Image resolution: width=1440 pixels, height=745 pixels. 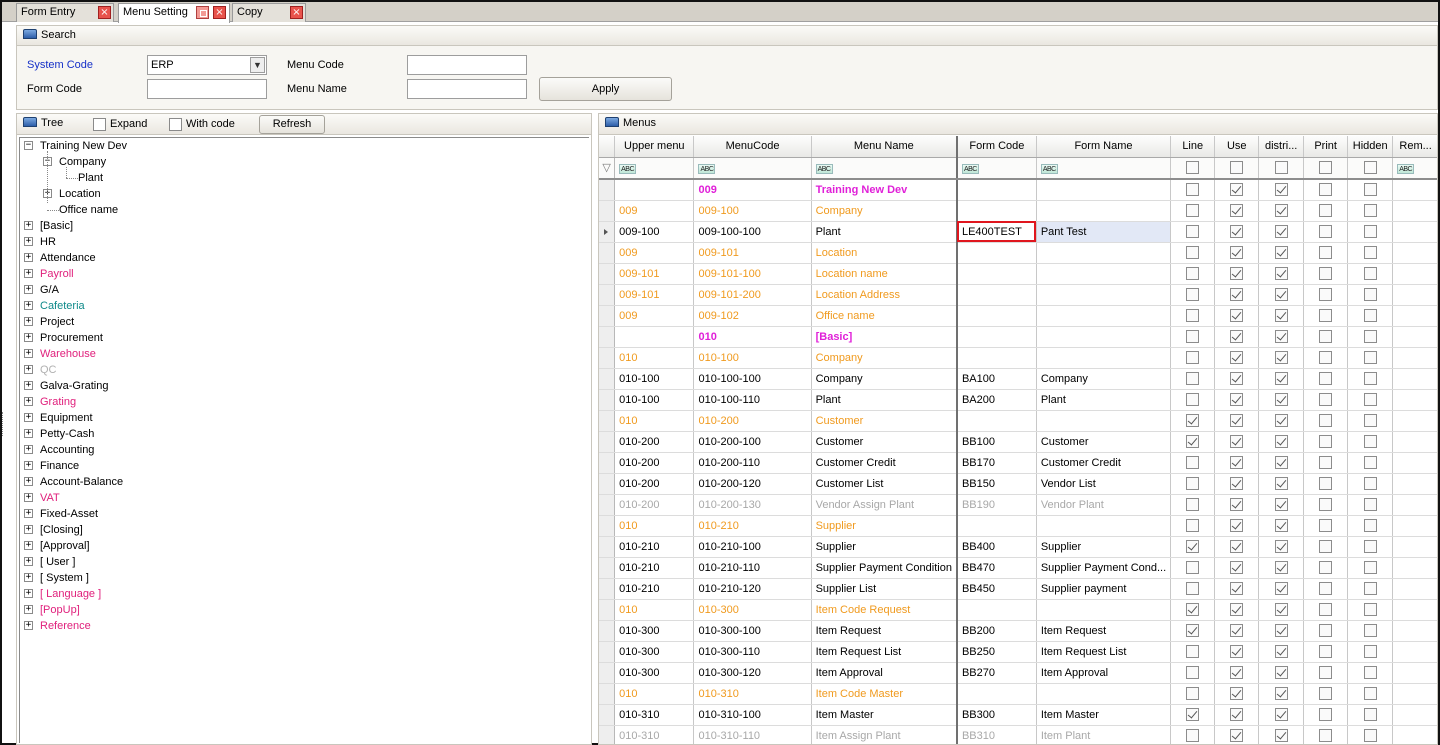 I want to click on cell-menu-name: Customer Credit, so click(x=884, y=463).